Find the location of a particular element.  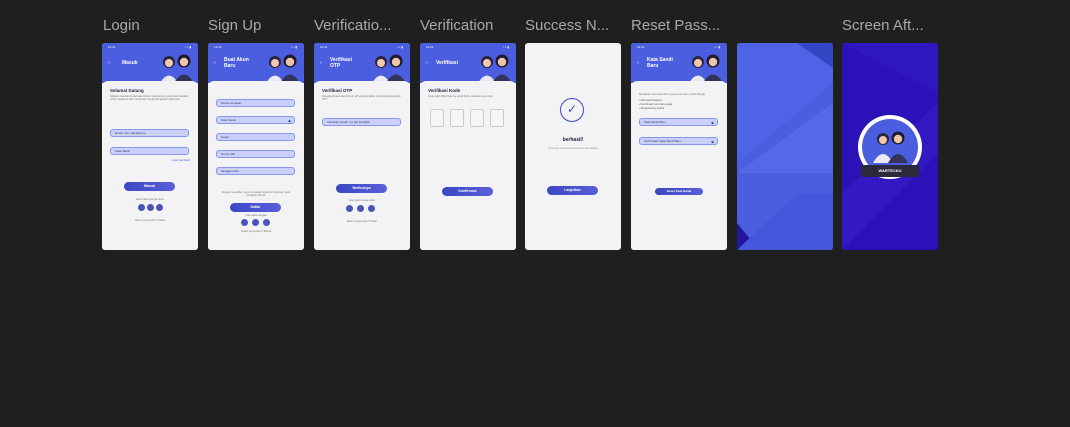

login-header: 12:41 ▪▪▮ ‹ Masuk is located at coordinates (150, 63).